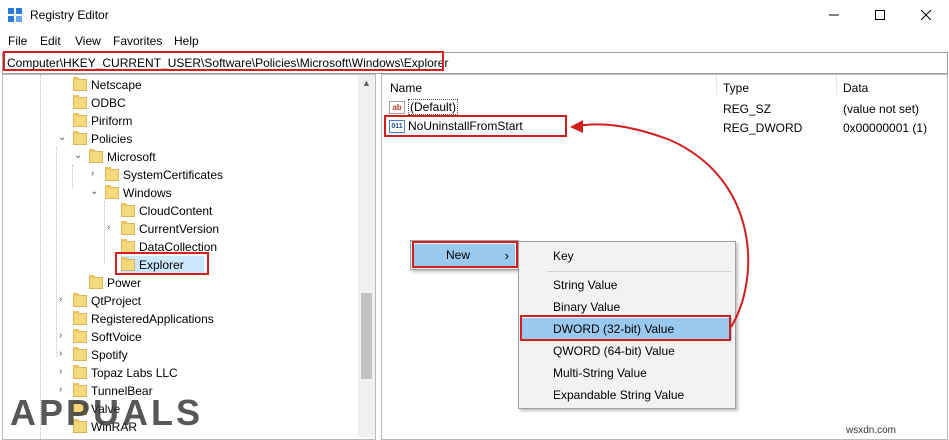 This screenshot has height=440, width=949. I want to click on source-label: wsxdn.com, so click(871, 430).